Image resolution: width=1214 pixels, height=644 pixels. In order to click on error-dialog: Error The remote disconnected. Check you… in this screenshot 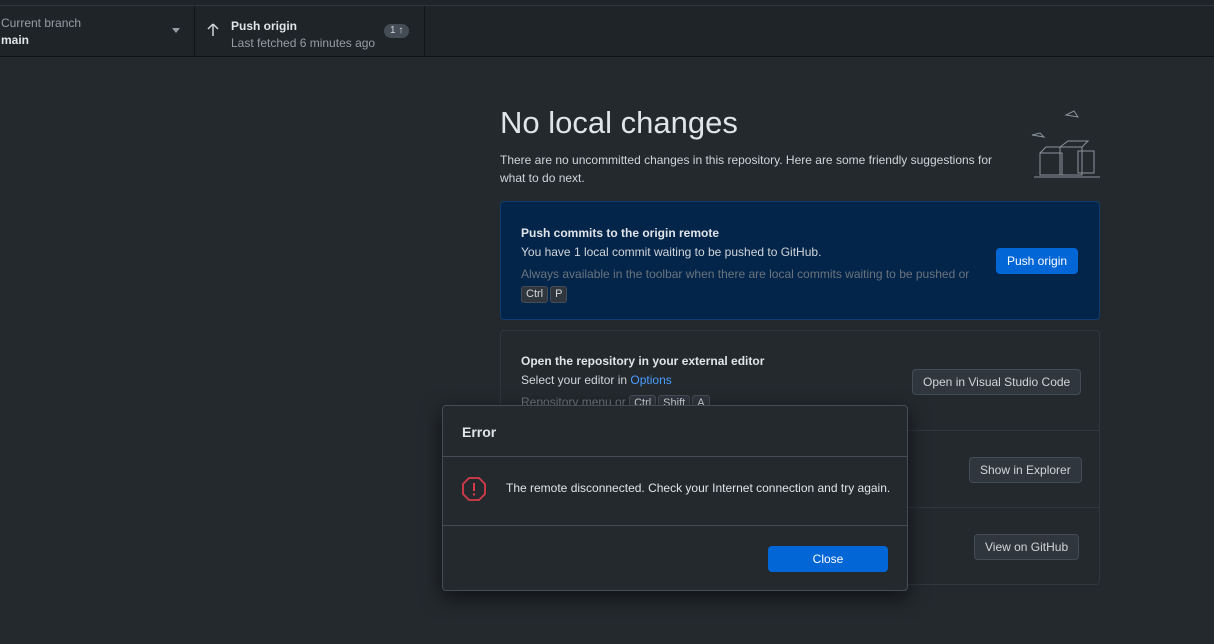, I will do `click(675, 498)`.